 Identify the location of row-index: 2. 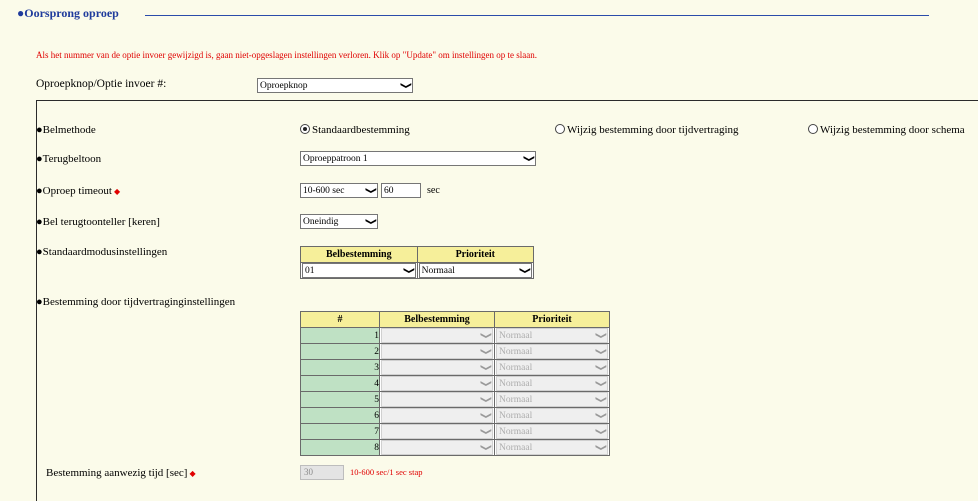
(340, 351).